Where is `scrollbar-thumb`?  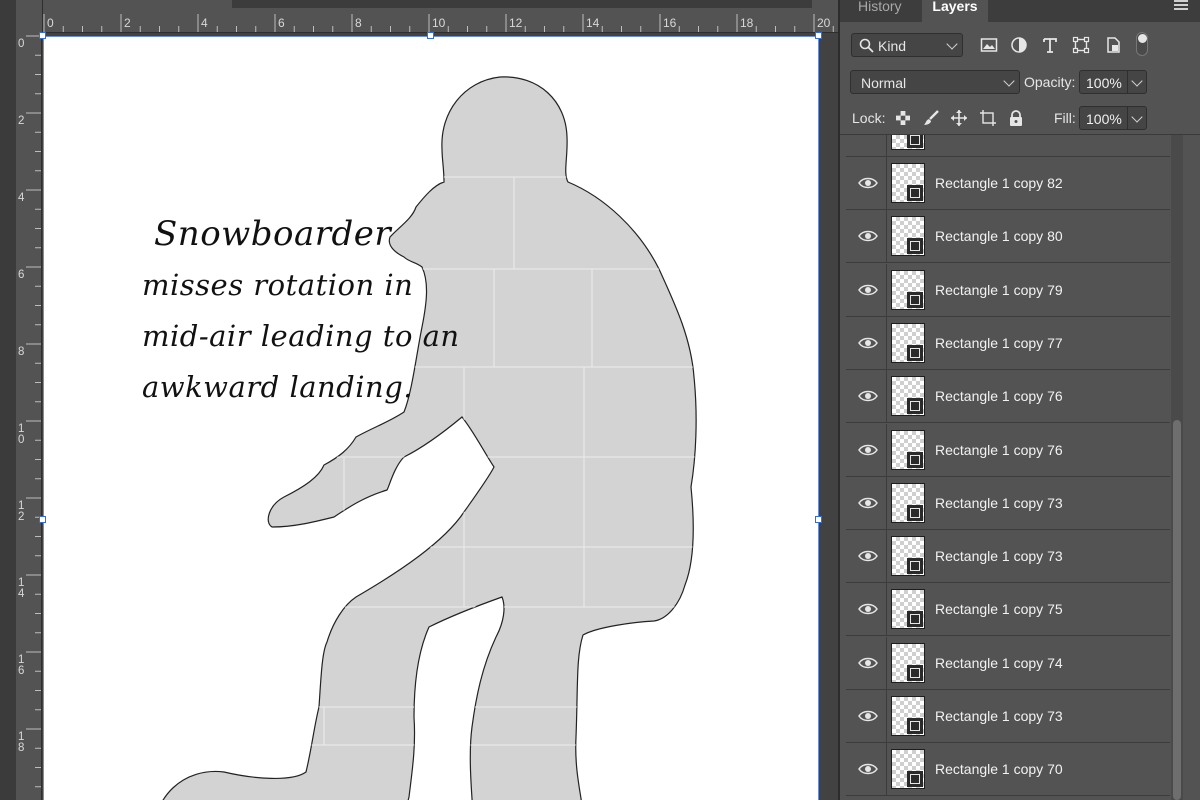
scrollbar-thumb is located at coordinates (1177, 610).